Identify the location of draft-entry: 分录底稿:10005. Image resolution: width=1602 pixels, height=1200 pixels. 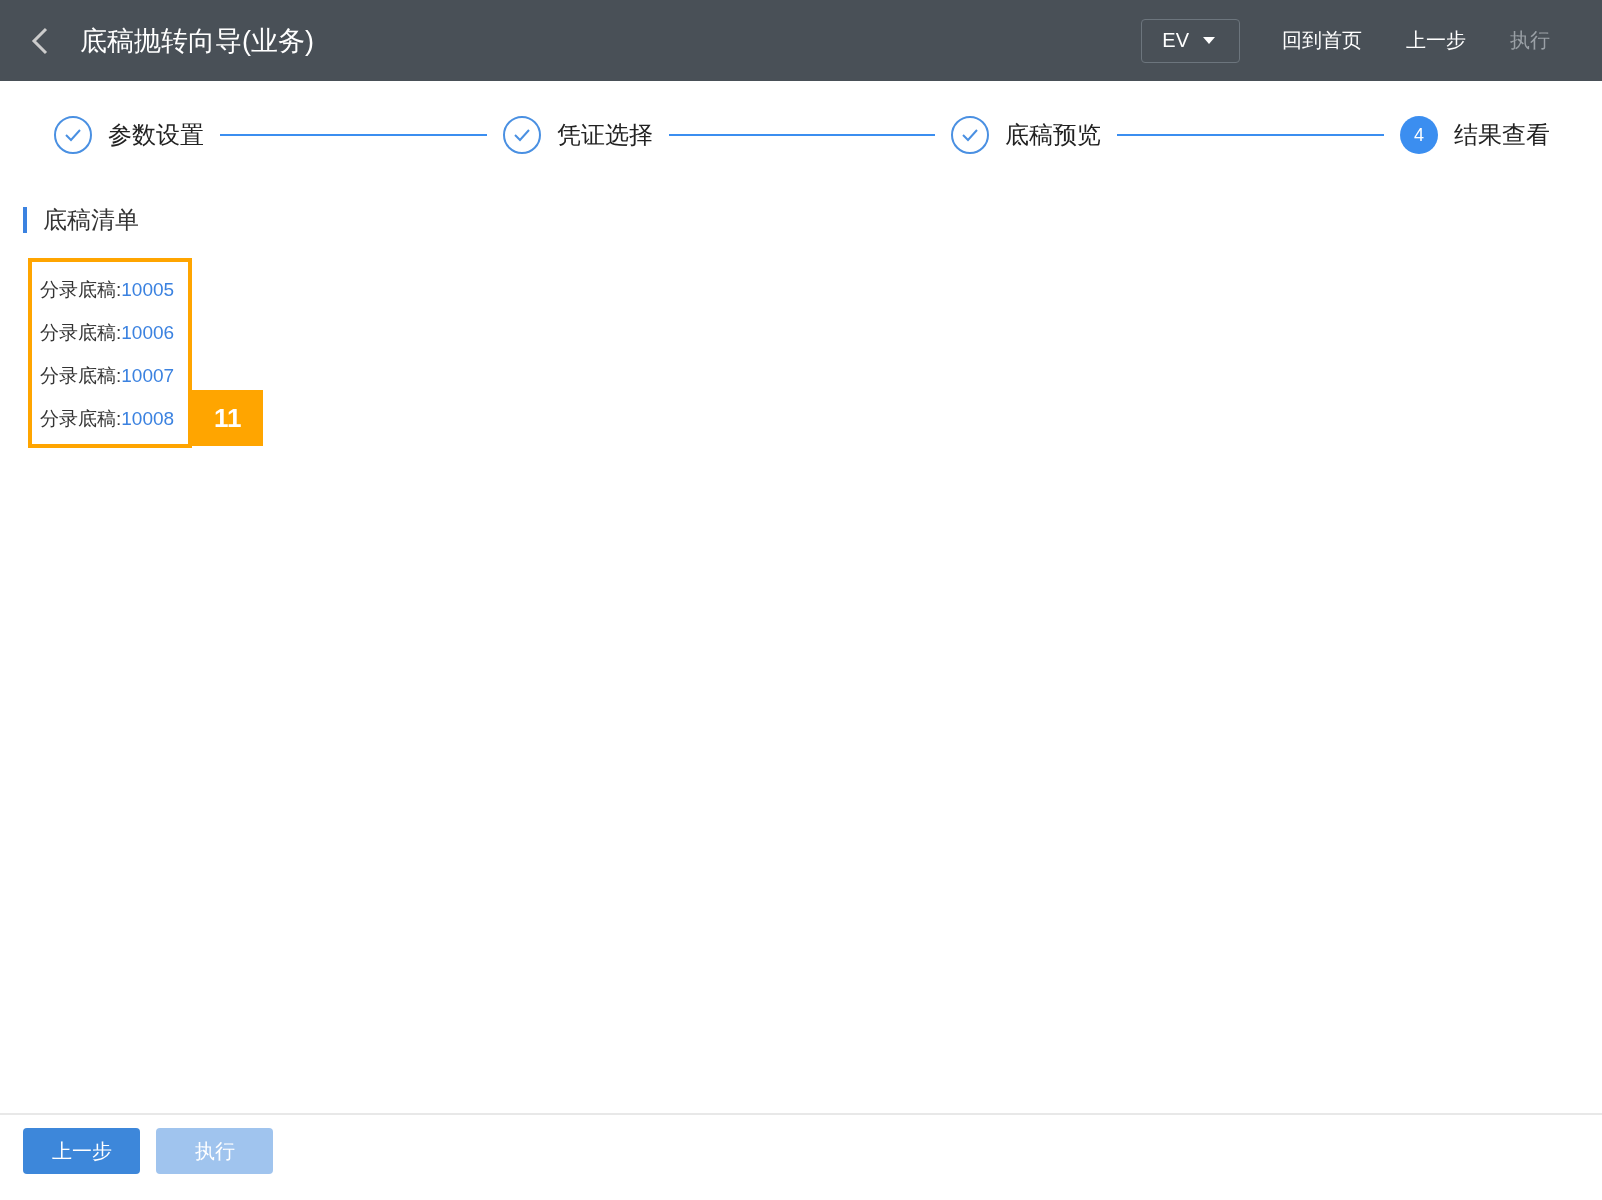
(107, 290).